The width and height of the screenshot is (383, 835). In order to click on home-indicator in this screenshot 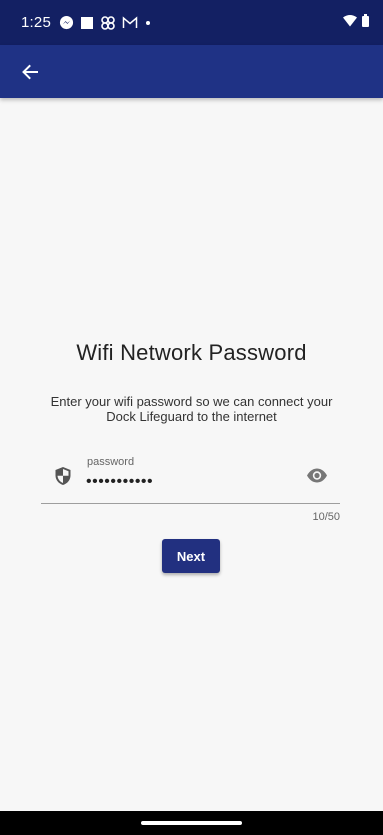, I will do `click(191, 823)`.